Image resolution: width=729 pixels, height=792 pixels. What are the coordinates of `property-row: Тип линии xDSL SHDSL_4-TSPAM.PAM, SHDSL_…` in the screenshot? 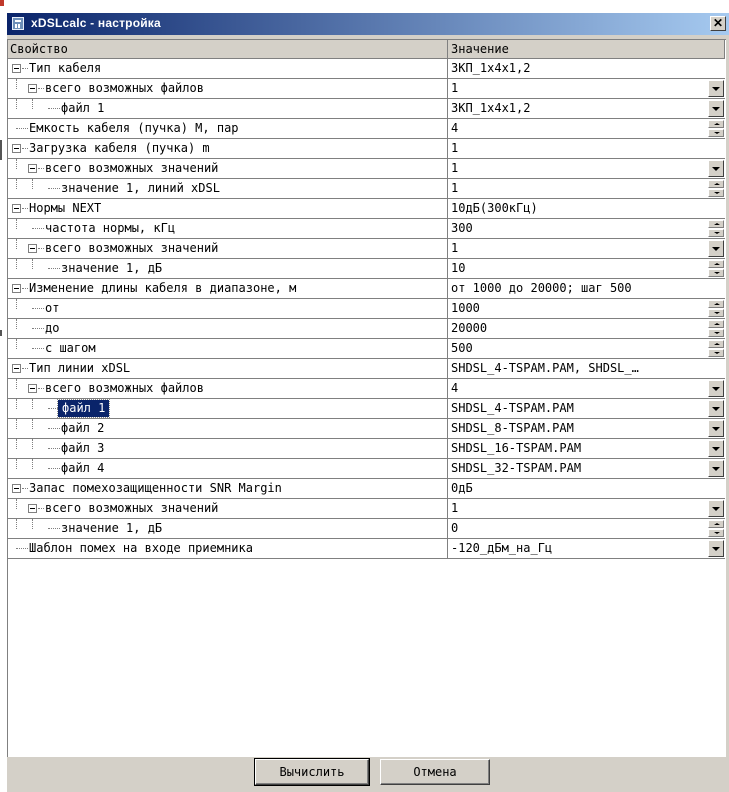 It's located at (366, 369).